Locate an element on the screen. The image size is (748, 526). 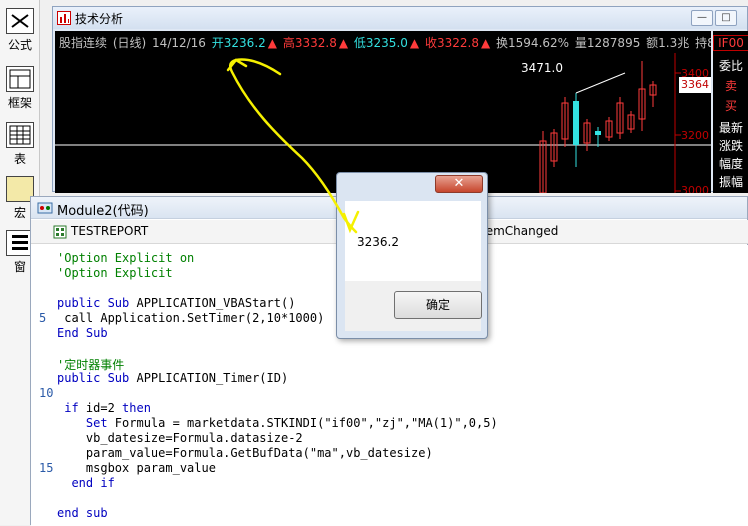
message-box-dialog: ✕ 3236.2 确定 is located at coordinates (412, 255).